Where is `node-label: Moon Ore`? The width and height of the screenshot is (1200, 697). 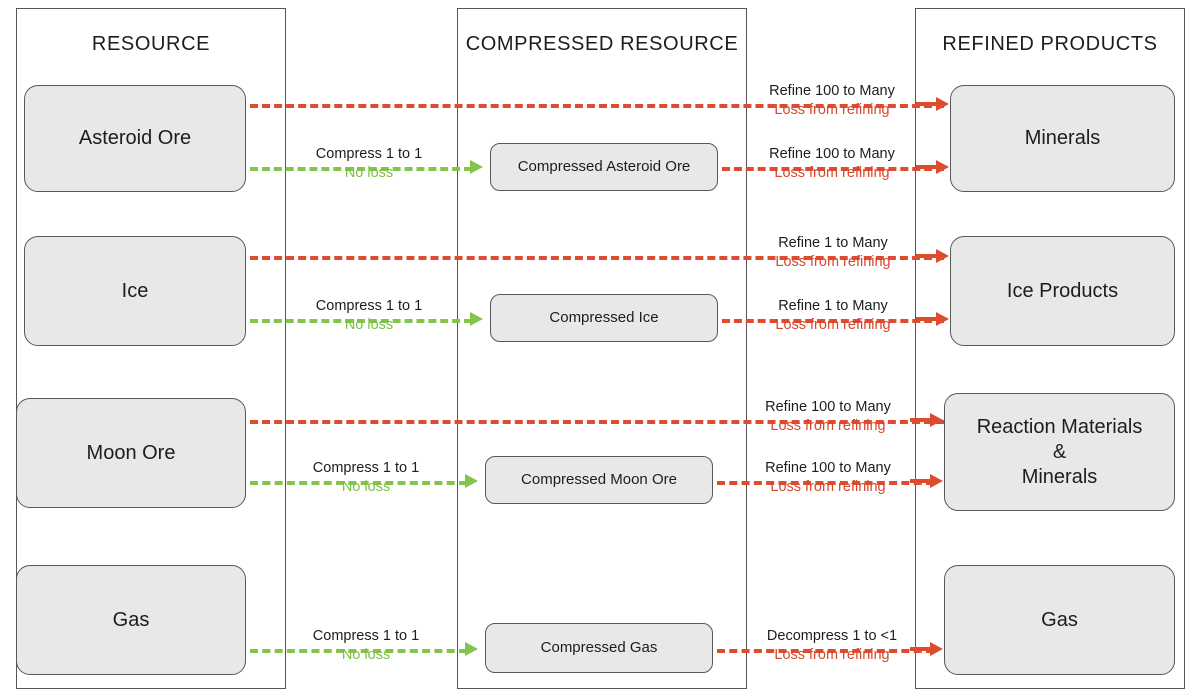
node-label: Moon Ore is located at coordinates (131, 452).